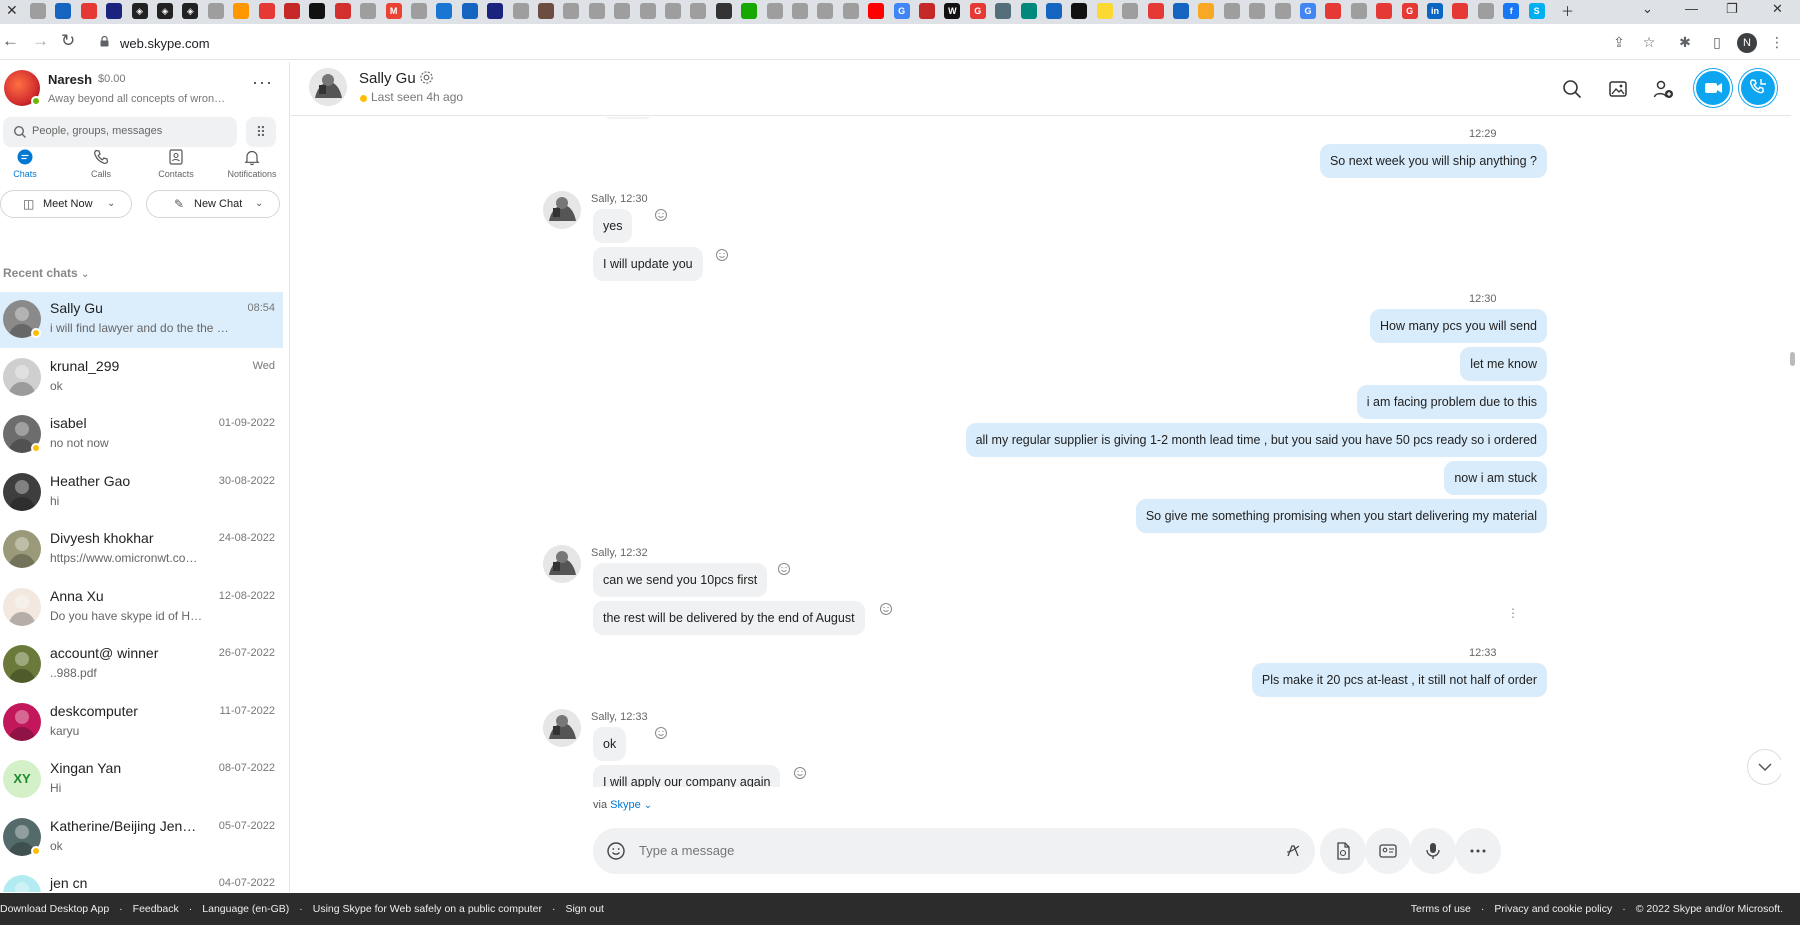  What do you see at coordinates (141, 723) in the screenshot?
I see `chat-list-item: deskcomputer 11-07-2022 karyu` at bounding box center [141, 723].